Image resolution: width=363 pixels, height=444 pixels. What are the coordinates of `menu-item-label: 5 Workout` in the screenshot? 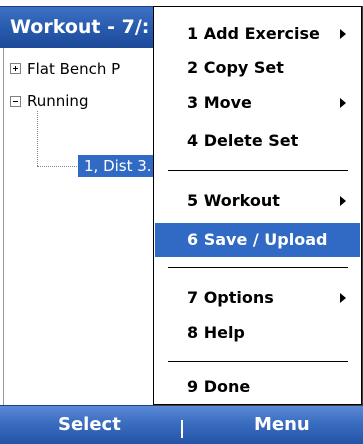 It's located at (233, 200).